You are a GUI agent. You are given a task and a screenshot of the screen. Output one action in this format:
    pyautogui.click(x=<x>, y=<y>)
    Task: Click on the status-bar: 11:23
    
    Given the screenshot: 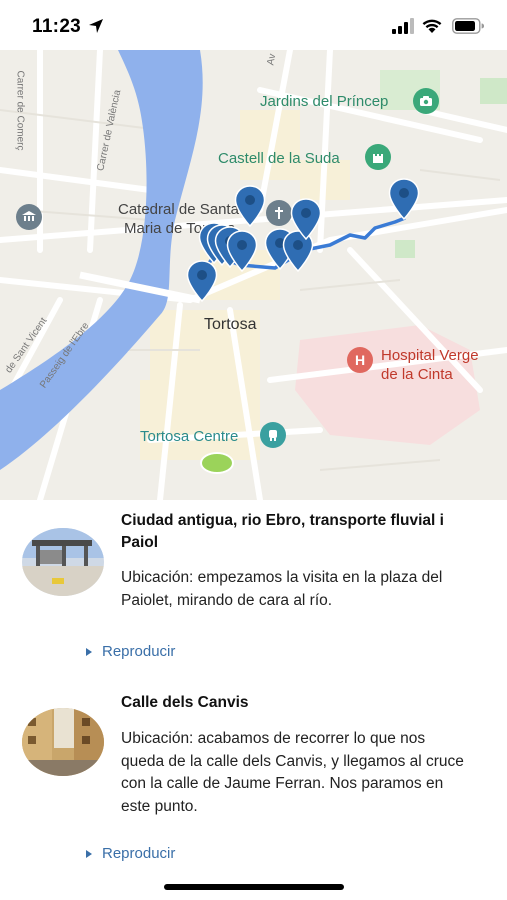 What is the action you would take?
    pyautogui.click(x=253, y=25)
    